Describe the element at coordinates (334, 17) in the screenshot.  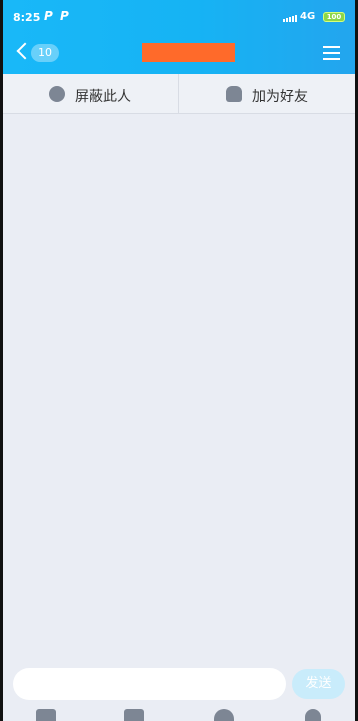
I see `battery-icon: 100` at that location.